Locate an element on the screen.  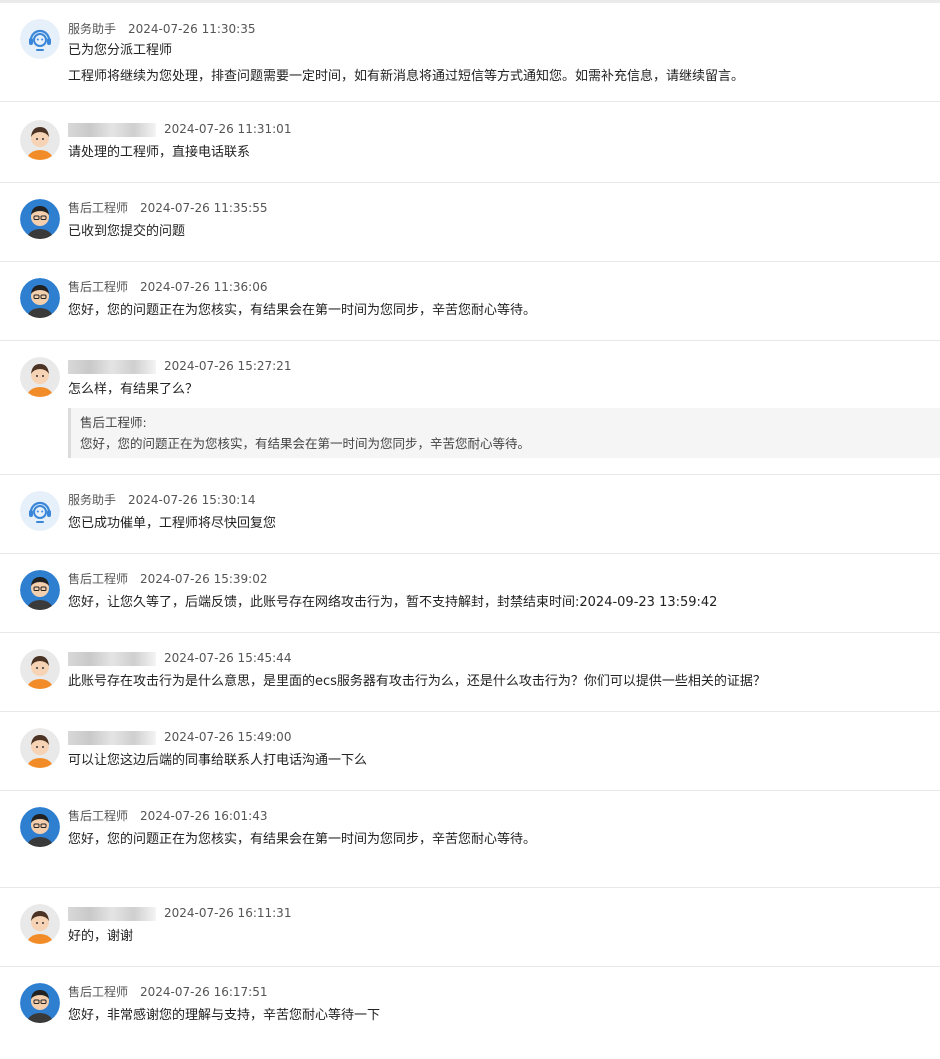
quote-text: 您好，您的问题正在为您核实，有结果会在第一时间为您同步，辛苦您耐心等待。 is located at coordinates (305, 443).